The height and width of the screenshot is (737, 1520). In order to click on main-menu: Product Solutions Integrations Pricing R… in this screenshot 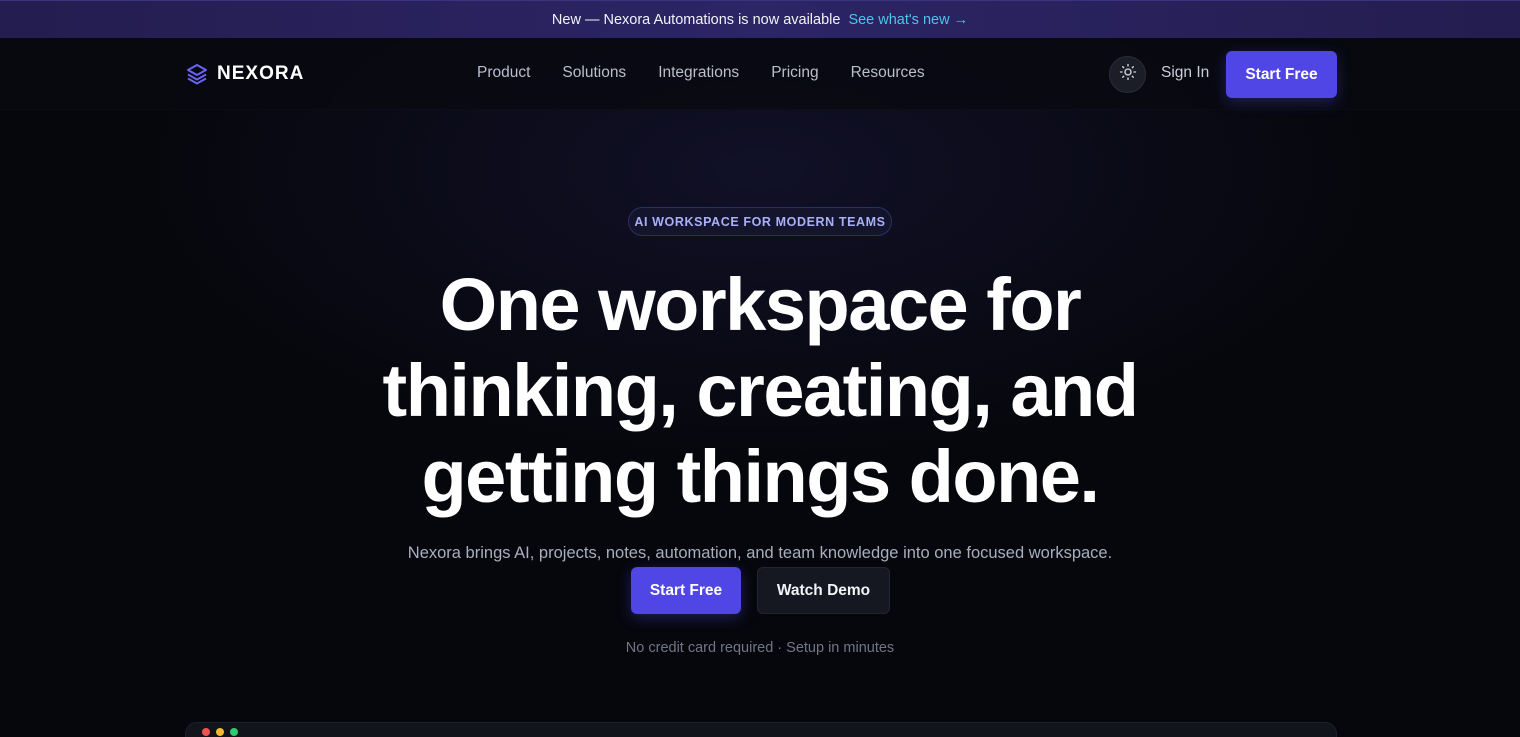, I will do `click(701, 73)`.